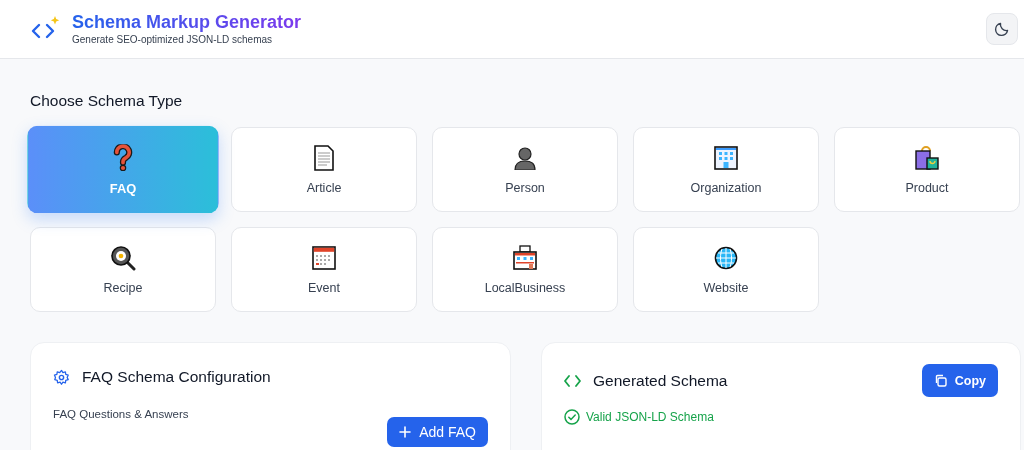 This screenshot has height=450, width=1024. Describe the element at coordinates (121, 414) in the screenshot. I see `section-label: FAQ Questions & Answers` at that location.